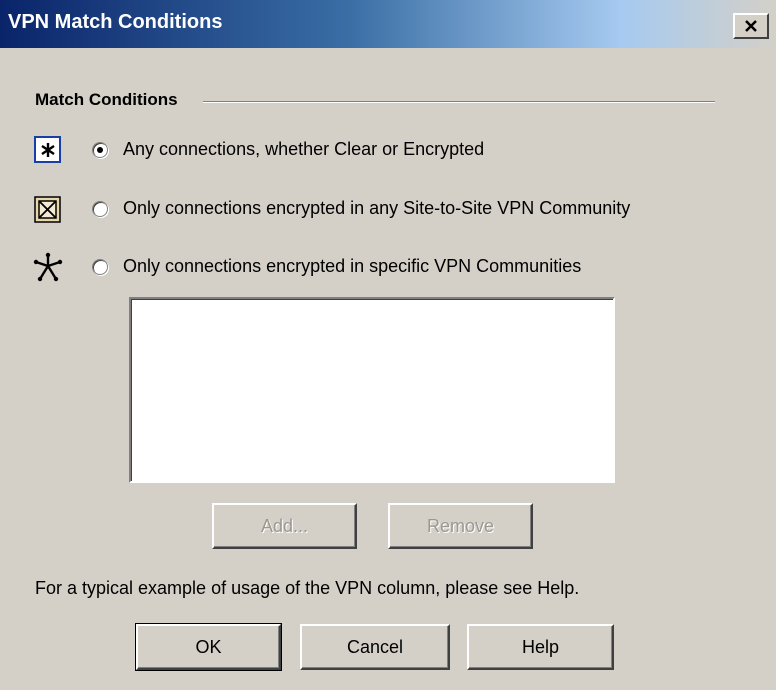  What do you see at coordinates (48, 267) in the screenshot?
I see `vpn-community-star-icon` at bounding box center [48, 267].